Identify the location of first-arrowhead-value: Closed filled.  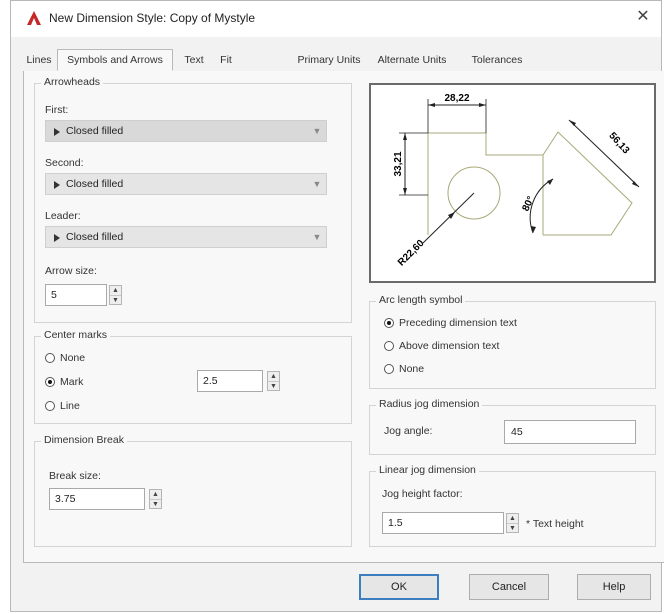
(95, 131).